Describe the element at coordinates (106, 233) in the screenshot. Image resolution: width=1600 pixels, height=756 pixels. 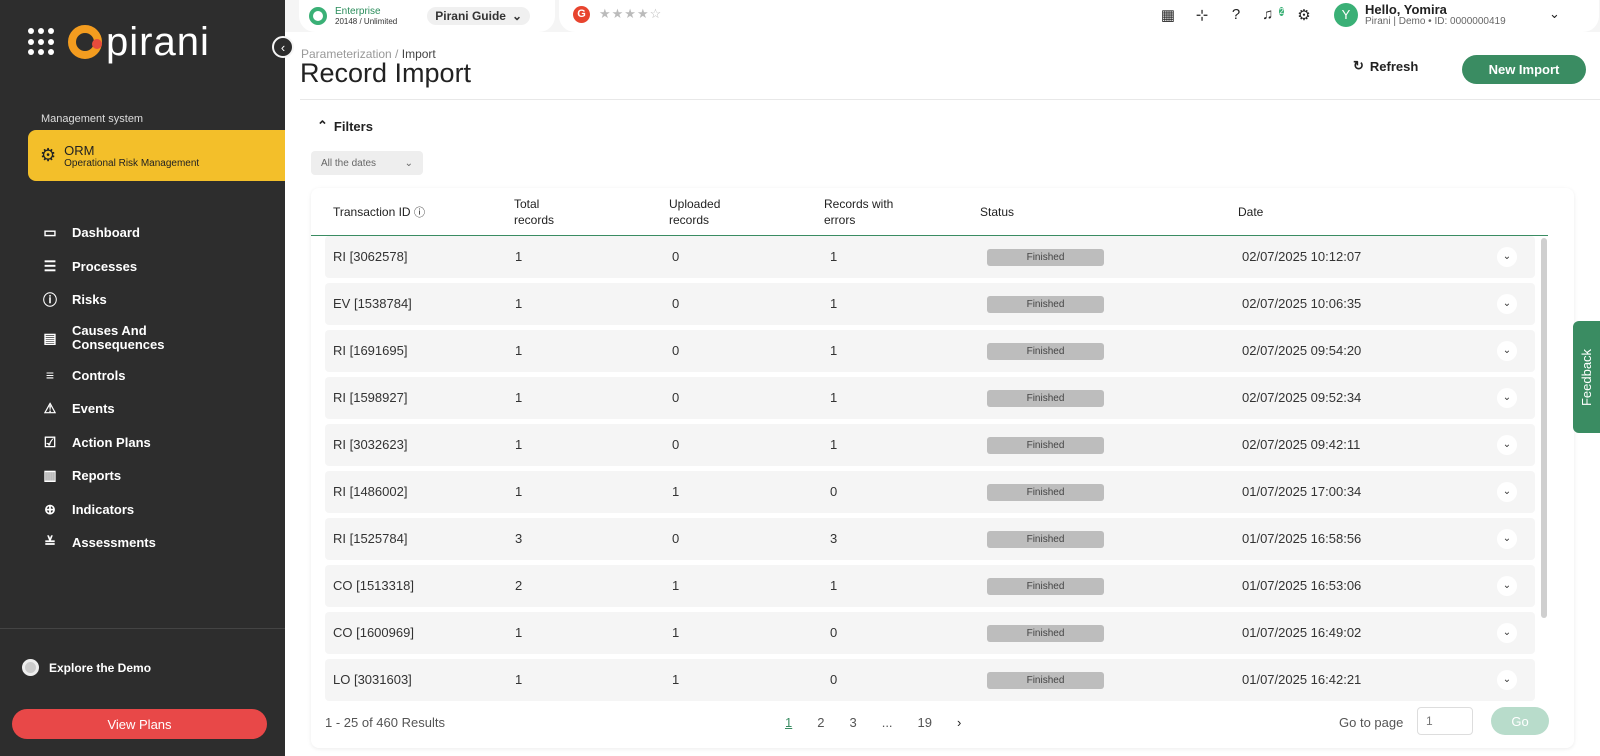
I see `sidebar-item-dashboard: ▭ Dashboard` at that location.